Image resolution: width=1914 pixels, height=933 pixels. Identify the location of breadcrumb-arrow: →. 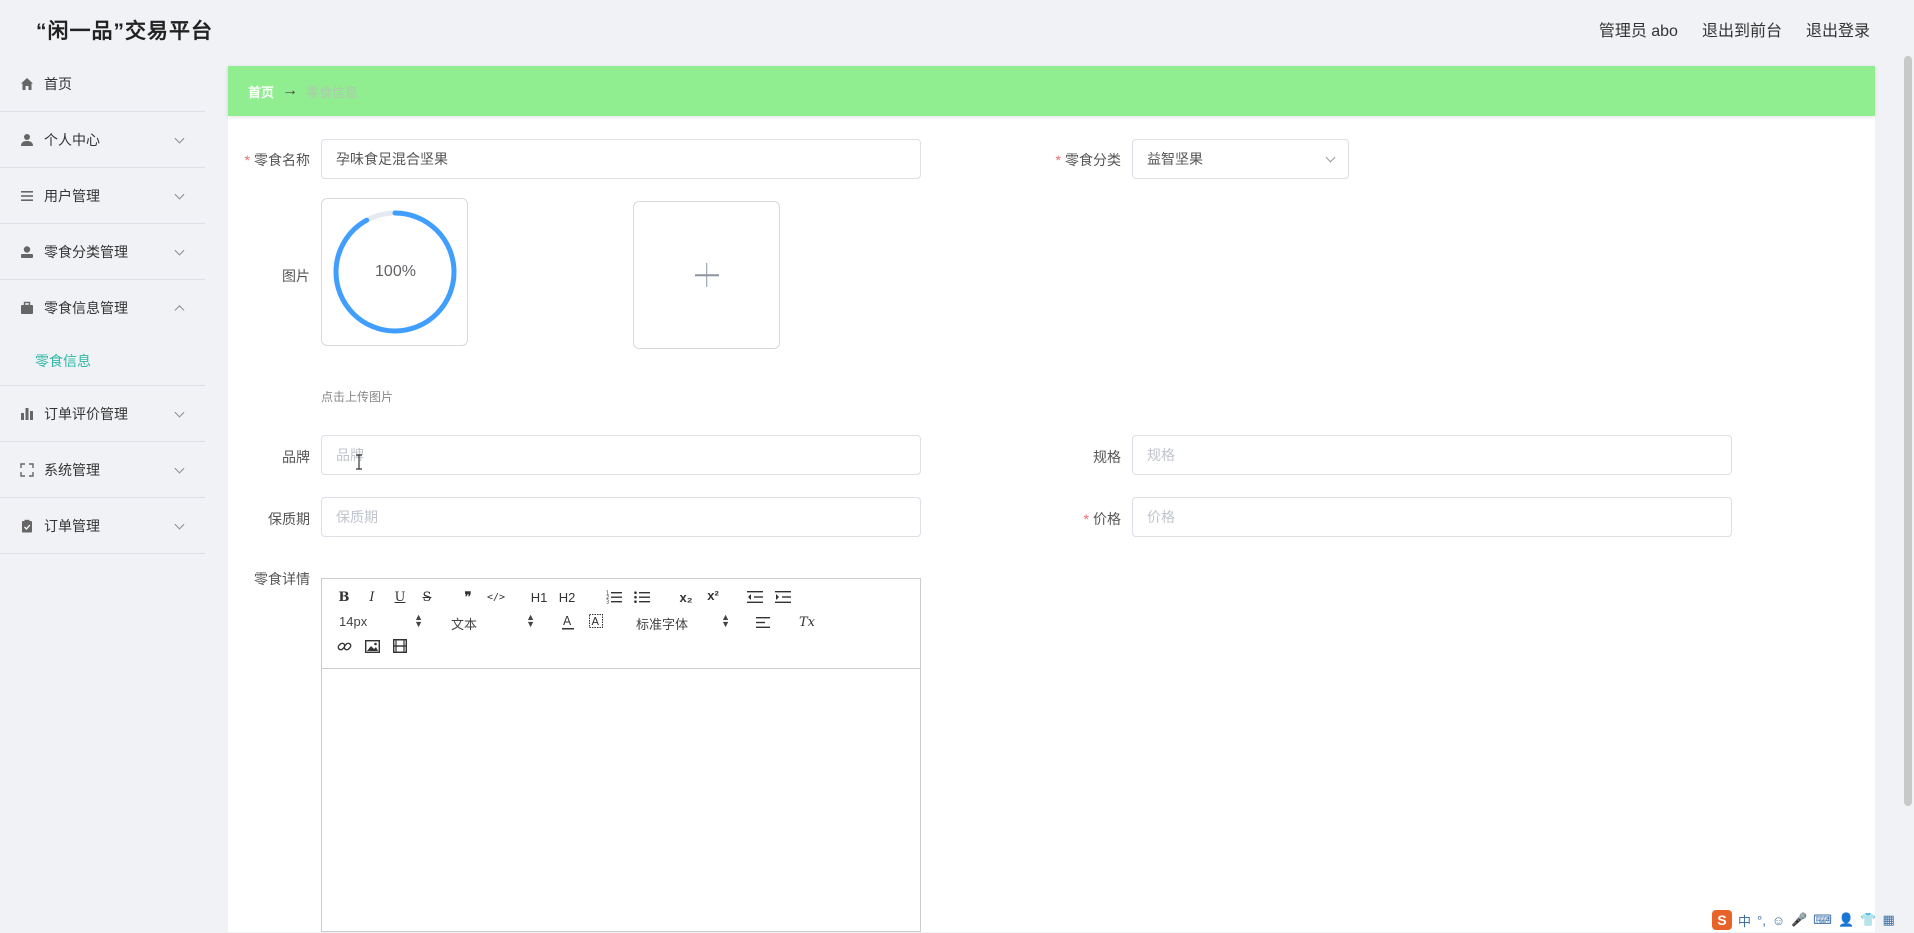
(290, 90).